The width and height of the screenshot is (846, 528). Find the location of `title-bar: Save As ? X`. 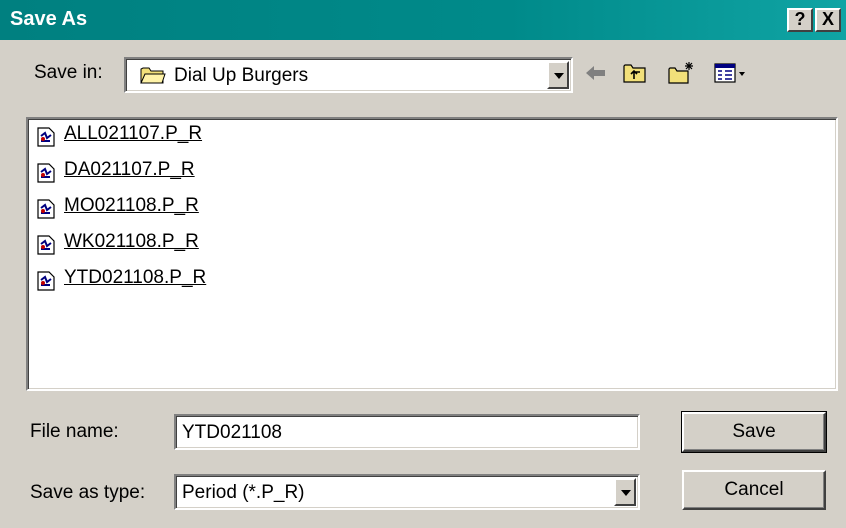

title-bar: Save As ? X is located at coordinates (423, 20).